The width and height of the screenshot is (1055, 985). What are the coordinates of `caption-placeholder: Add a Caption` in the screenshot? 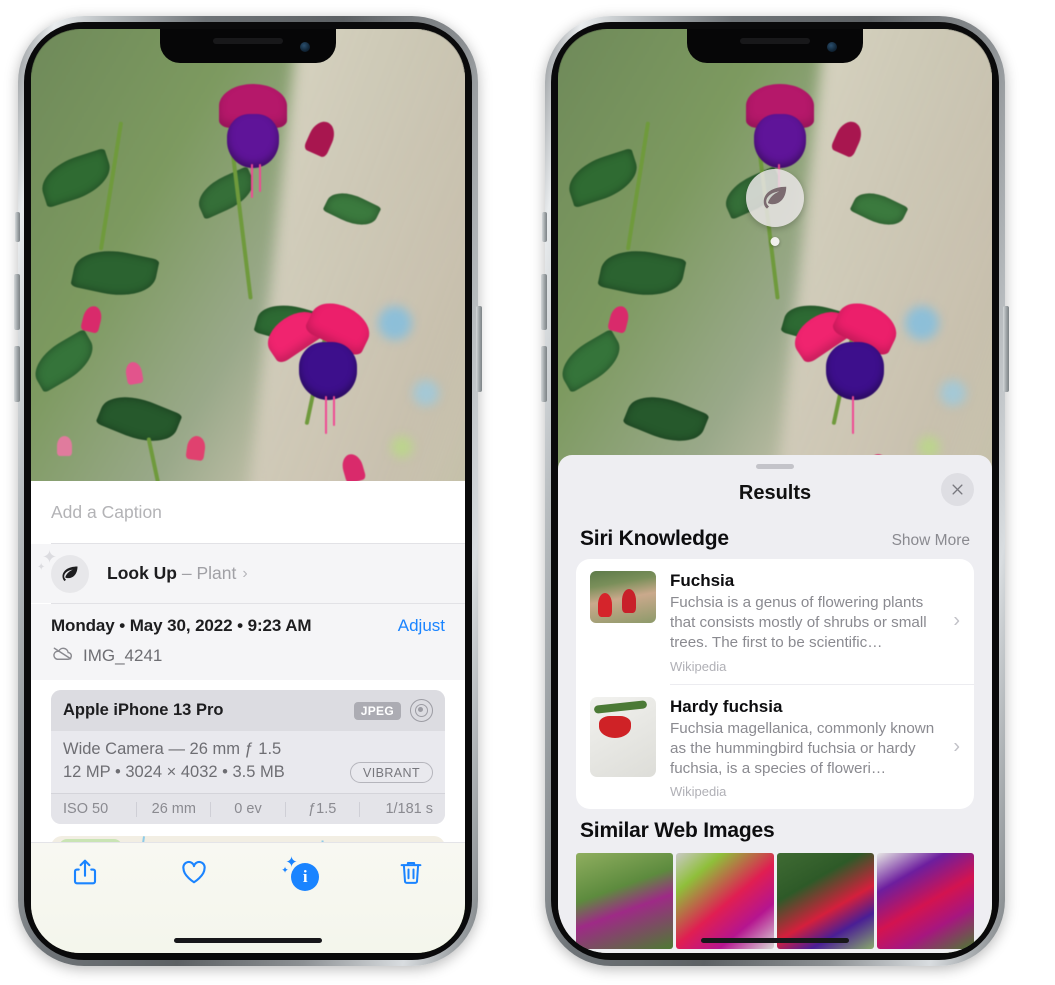 It's located at (106, 511).